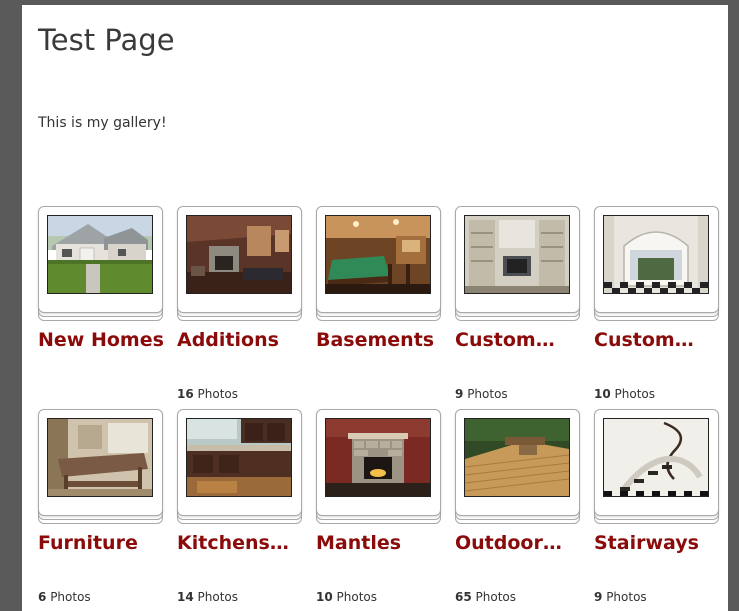 Image resolution: width=739 pixels, height=611 pixels. What do you see at coordinates (100, 457) in the screenshot?
I see `album-thumbnail-dining-table` at bounding box center [100, 457].